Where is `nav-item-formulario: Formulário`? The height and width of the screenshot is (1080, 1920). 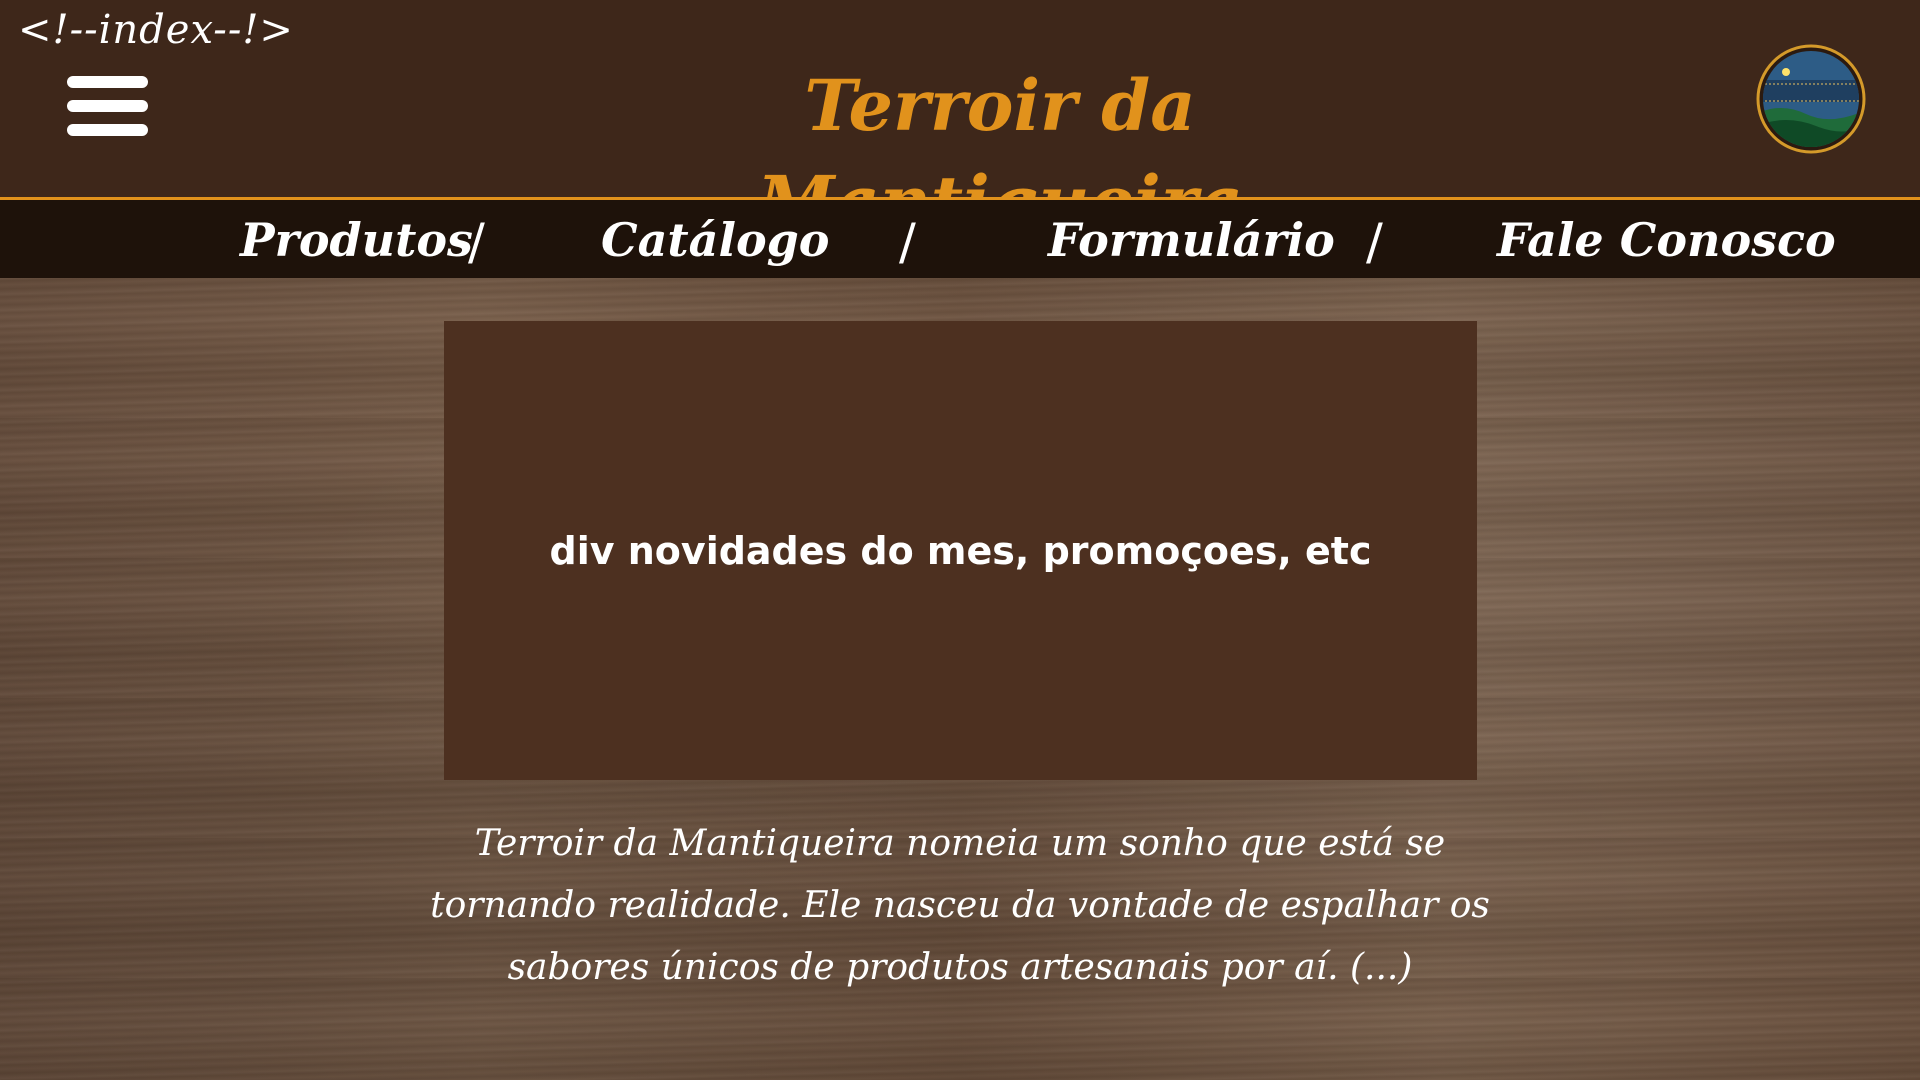
nav-item-formulario: Formulário is located at coordinates (1191, 240).